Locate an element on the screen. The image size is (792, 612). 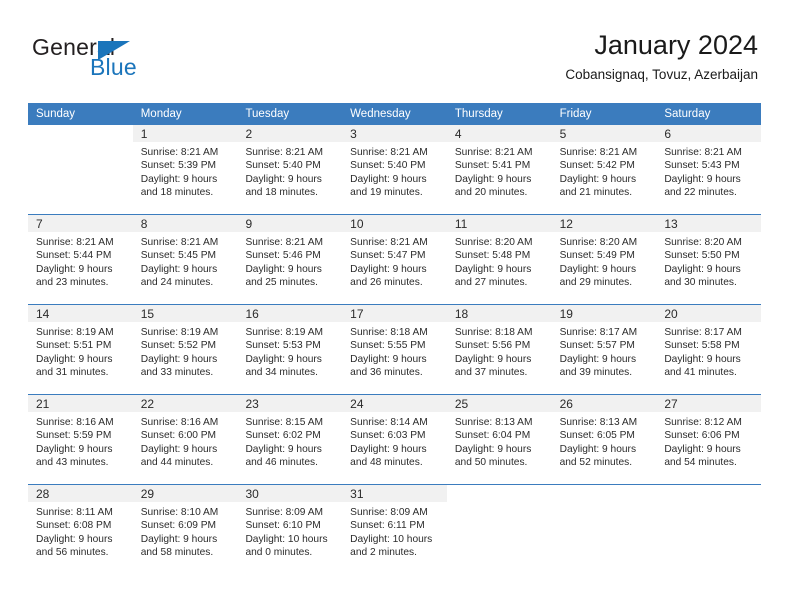
day-number-band: 7 is located at coordinates (80, 223).